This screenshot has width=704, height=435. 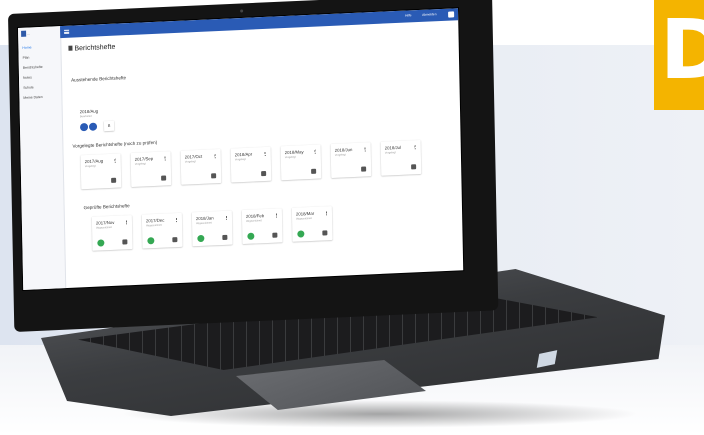 I want to click on view-button: B, so click(x=109, y=126).